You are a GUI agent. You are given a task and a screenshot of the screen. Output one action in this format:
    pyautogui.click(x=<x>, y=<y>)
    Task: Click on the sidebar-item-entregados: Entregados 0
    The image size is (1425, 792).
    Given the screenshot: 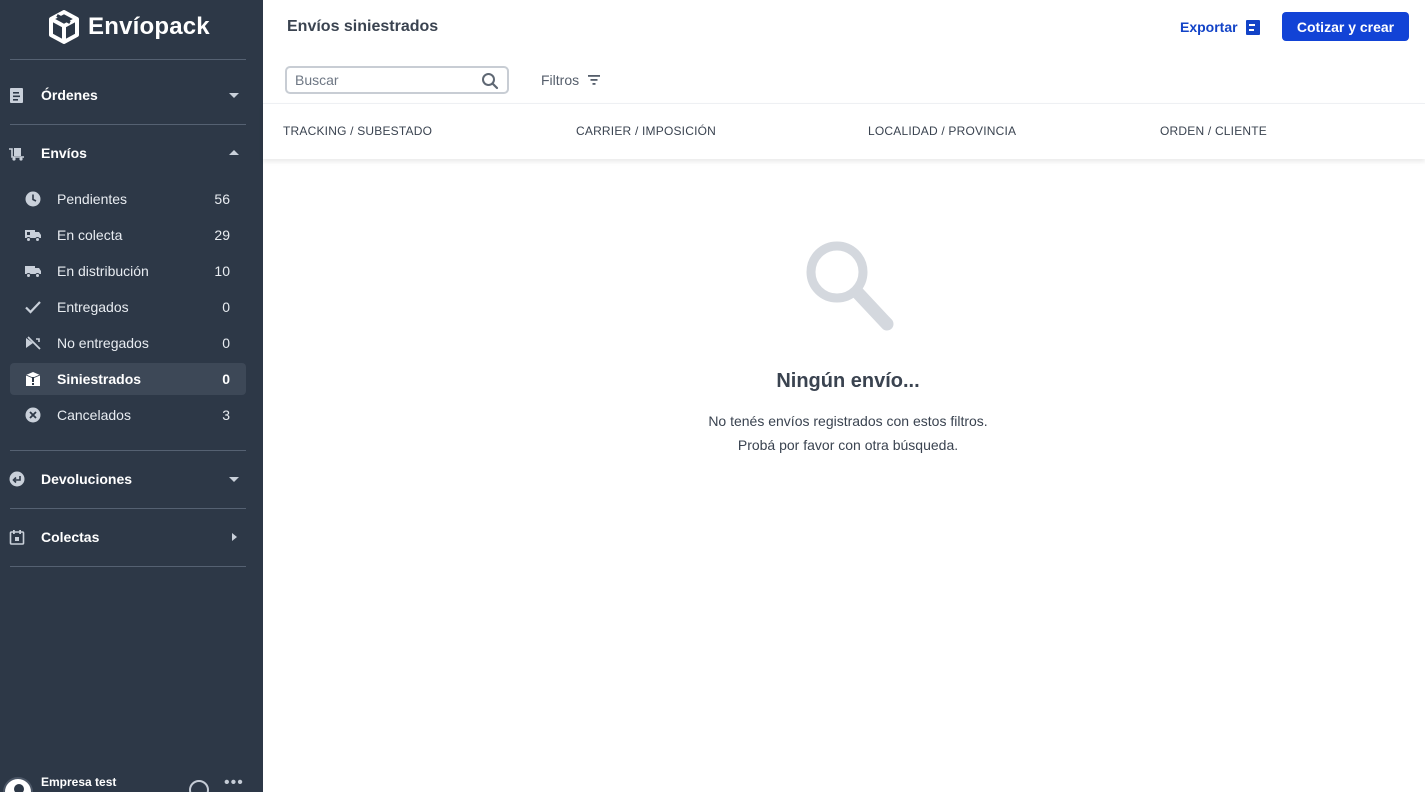 What is the action you would take?
    pyautogui.click(x=128, y=307)
    